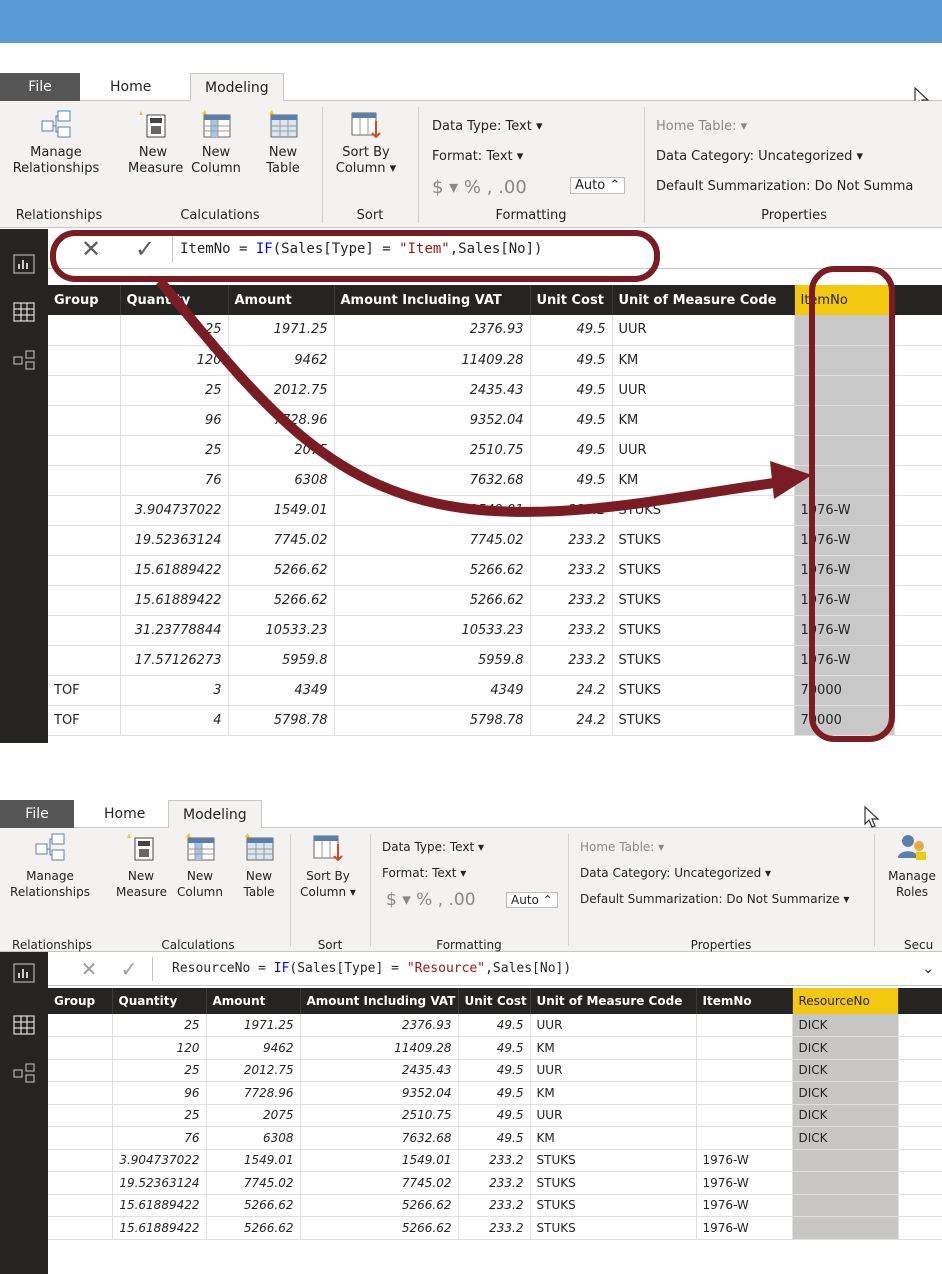  Describe the element at coordinates (379, 1001) in the screenshot. I see `column-header: Amount Including VAT` at that location.